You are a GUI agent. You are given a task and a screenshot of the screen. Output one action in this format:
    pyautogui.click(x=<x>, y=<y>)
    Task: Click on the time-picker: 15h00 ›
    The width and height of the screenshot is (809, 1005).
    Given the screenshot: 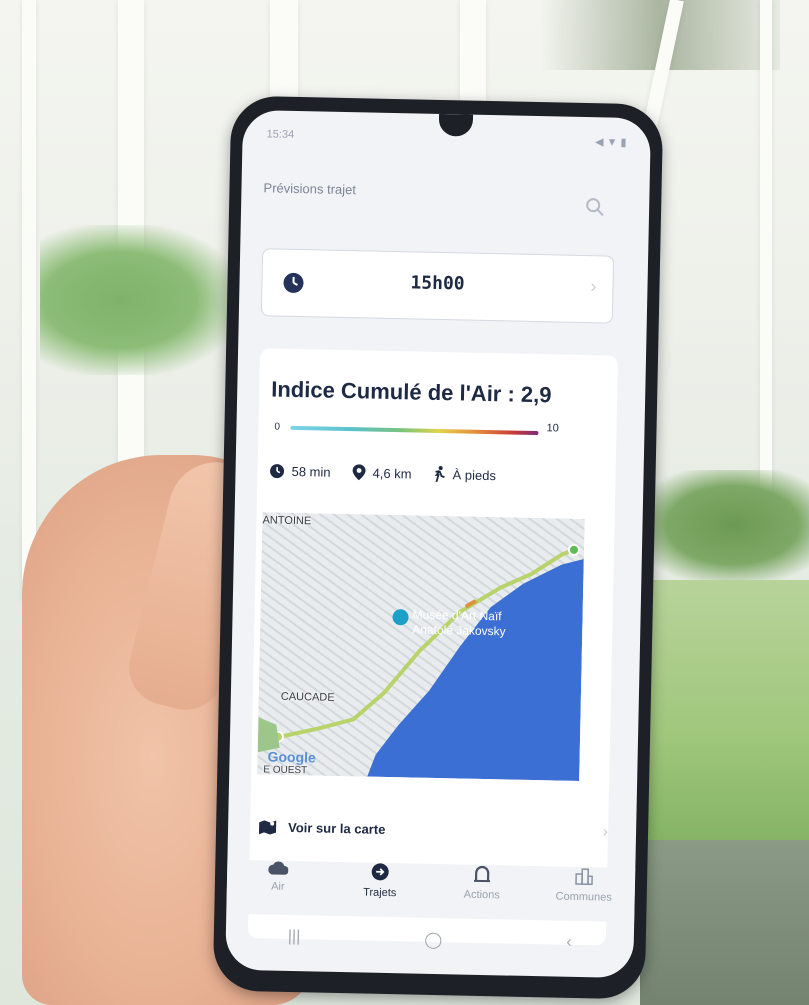 What is the action you would take?
    pyautogui.click(x=437, y=286)
    